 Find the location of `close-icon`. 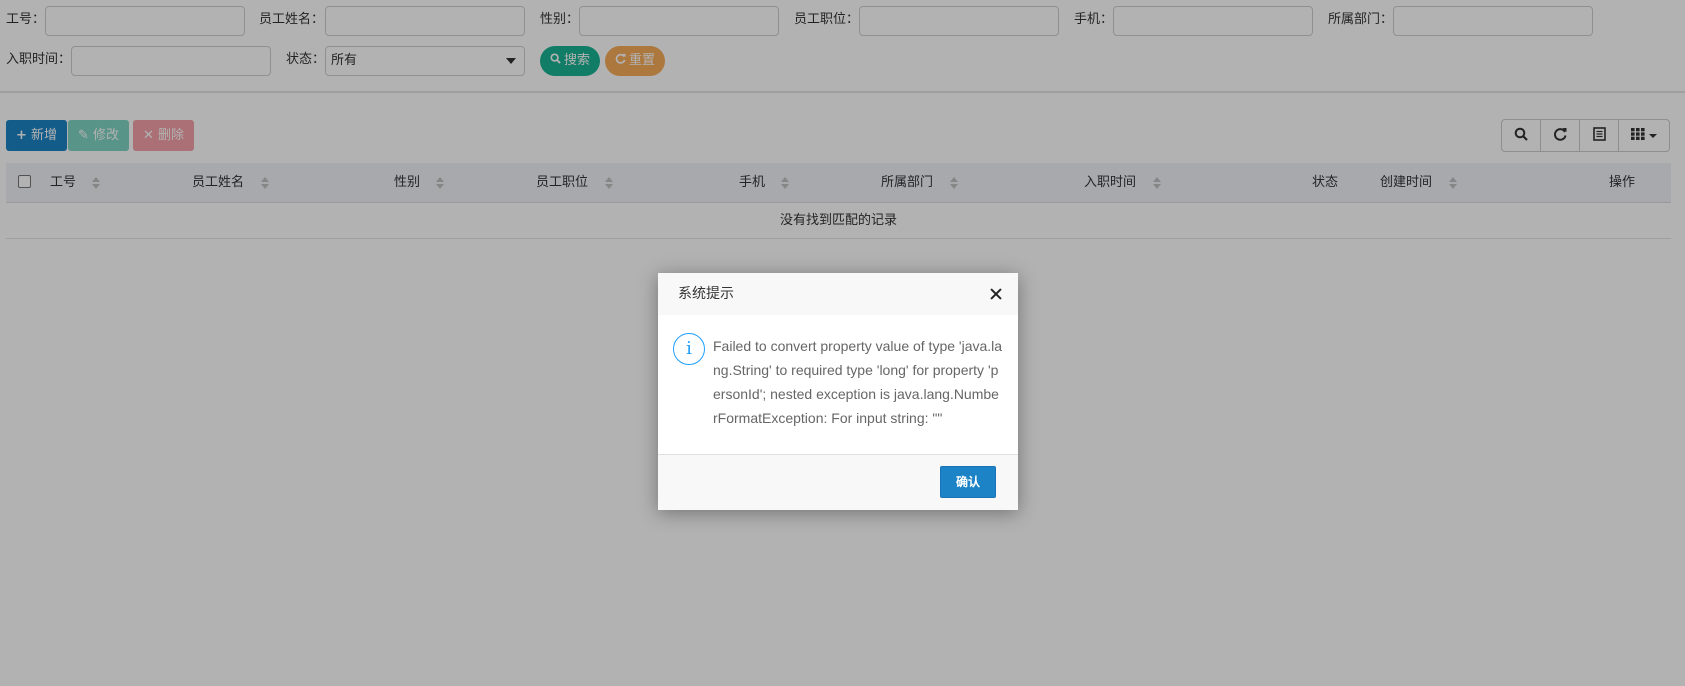

close-icon is located at coordinates (996, 294).